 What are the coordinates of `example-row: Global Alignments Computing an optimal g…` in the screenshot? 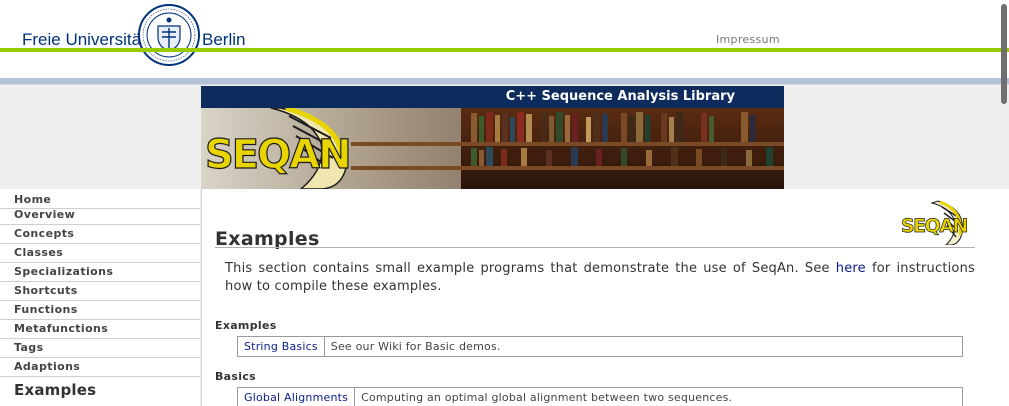 It's located at (600, 396).